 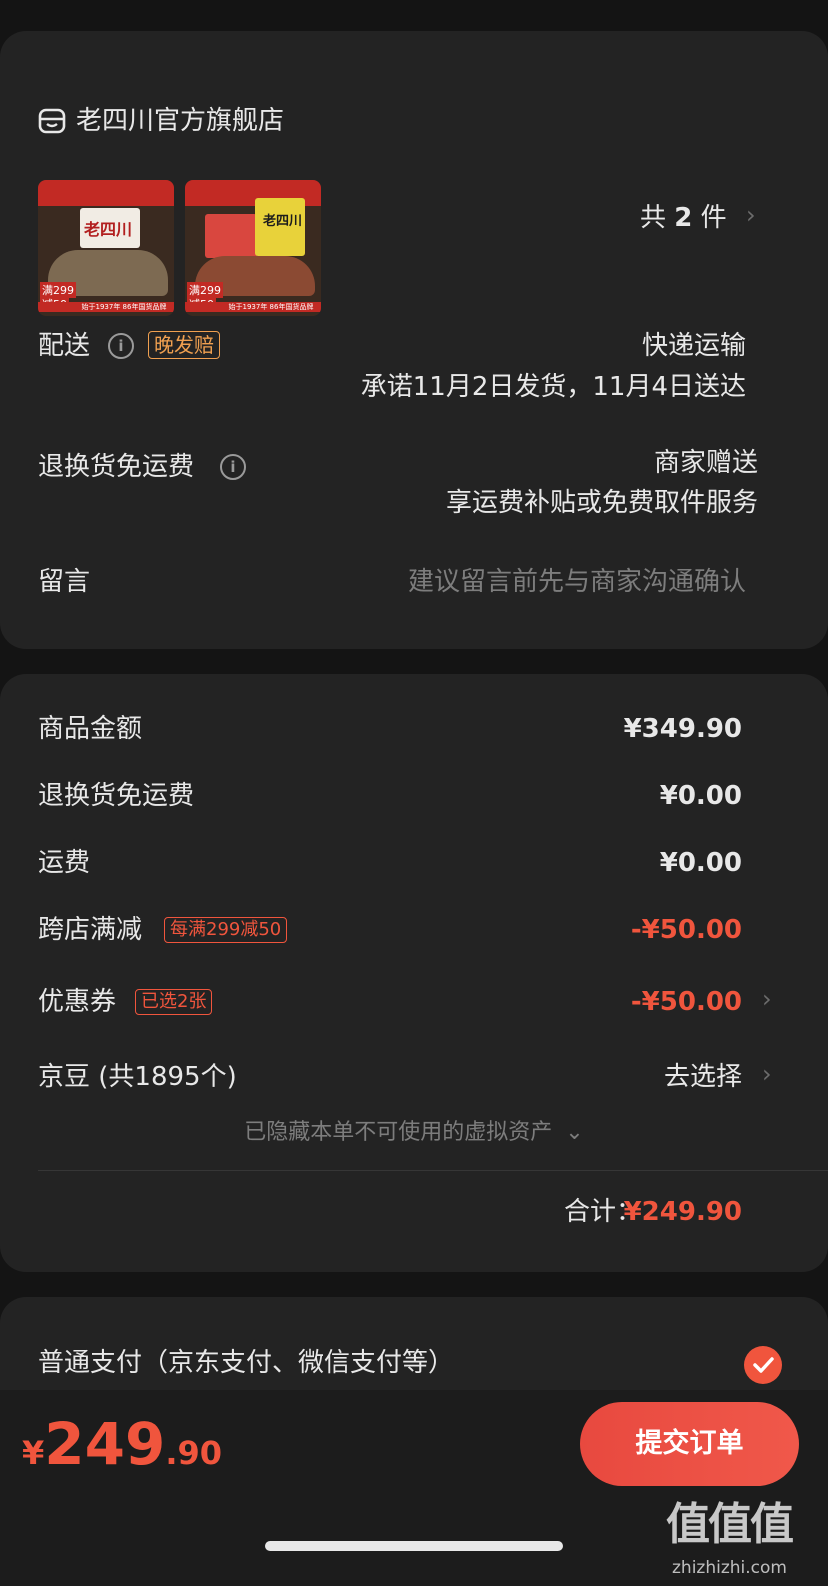 I want to click on freight-label: 运费, so click(x=64, y=863).